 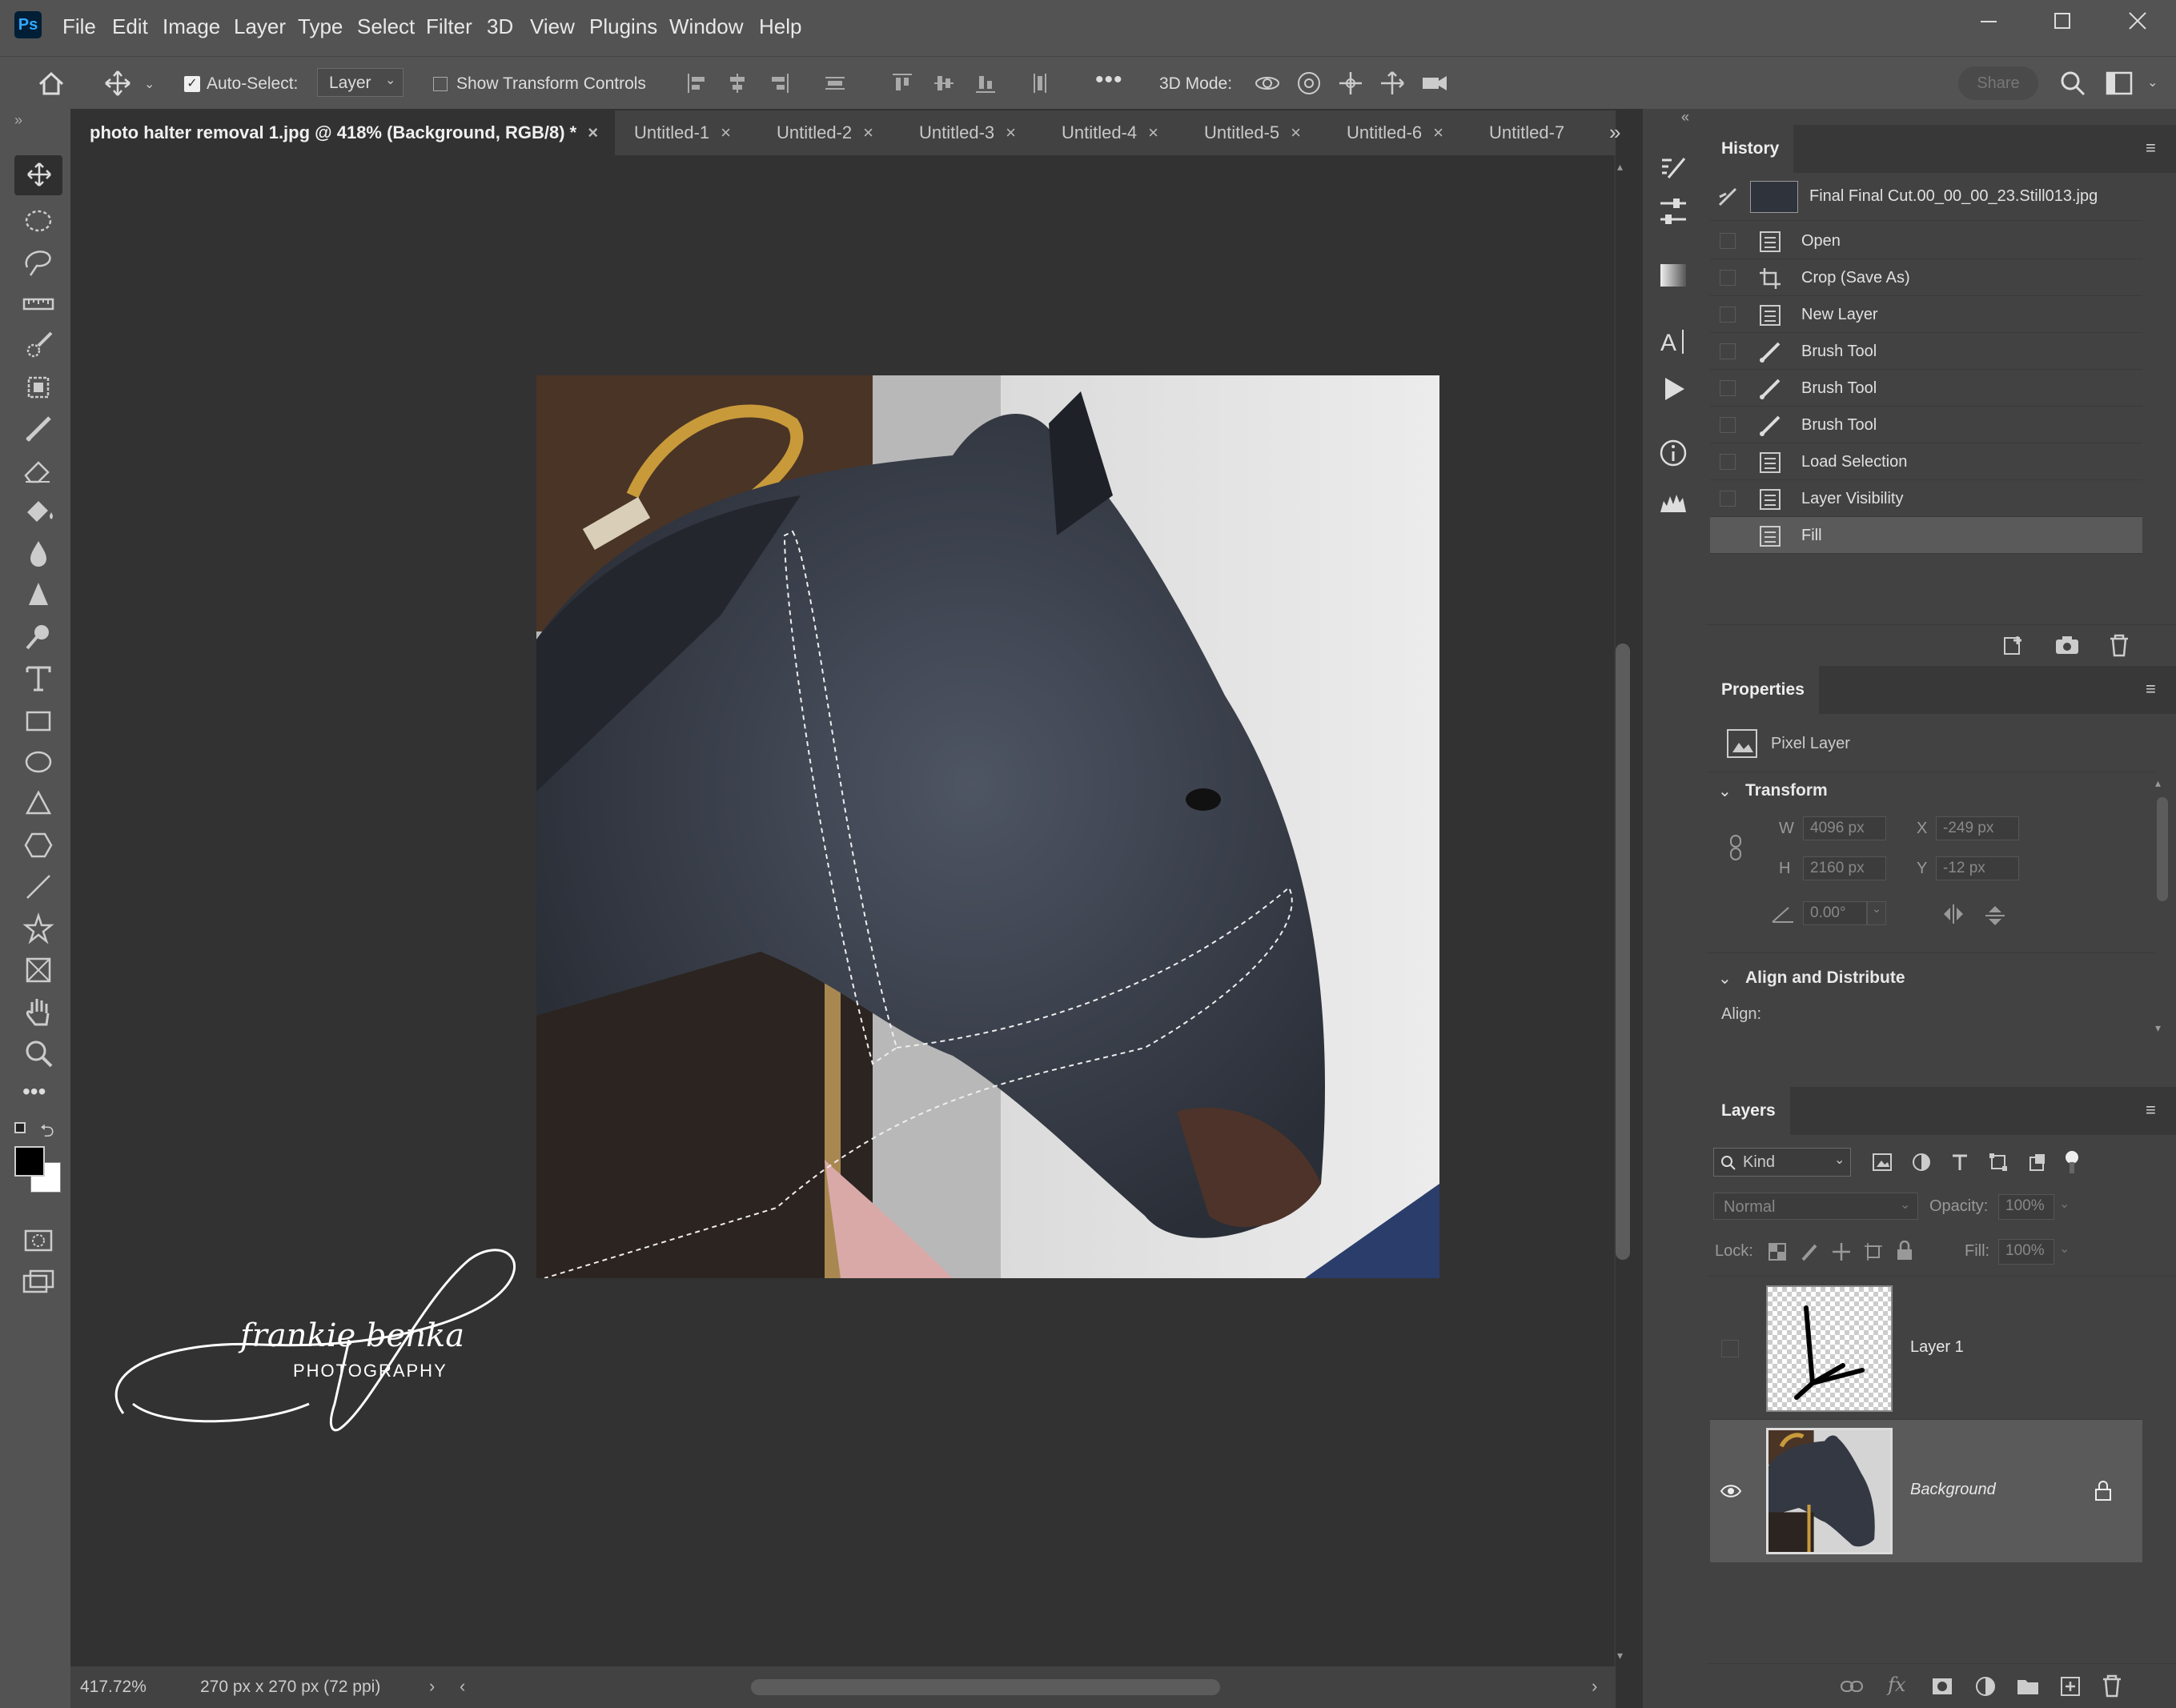 What do you see at coordinates (38, 346) in the screenshot?
I see `quick-selection-icon` at bounding box center [38, 346].